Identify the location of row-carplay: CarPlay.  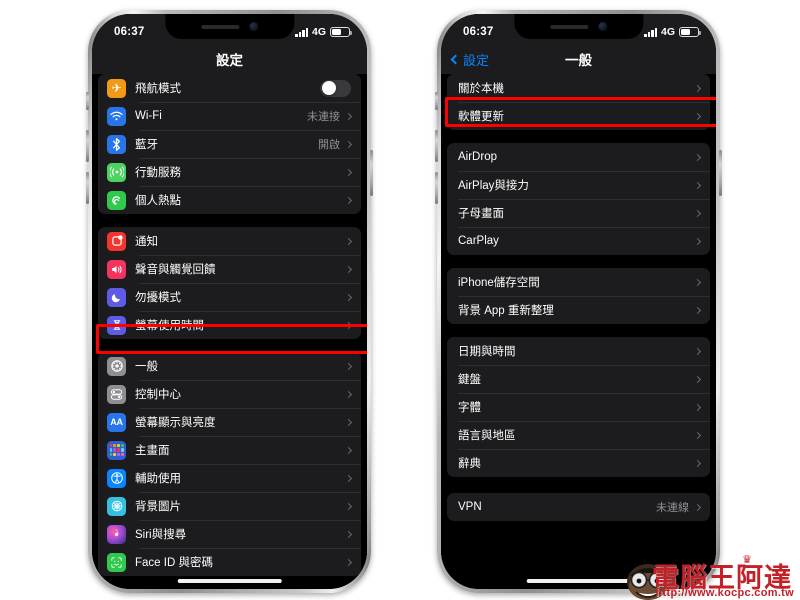
(578, 241).